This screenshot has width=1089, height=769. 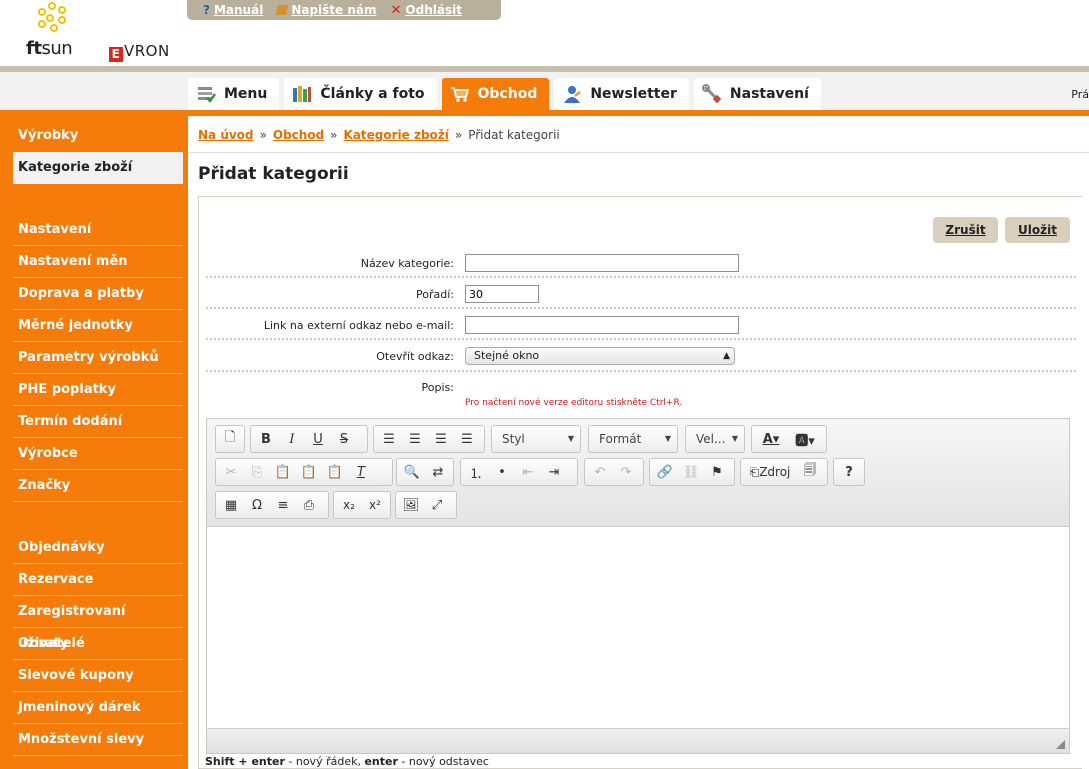 I want to click on sidebar-item-currencies: Nastavení měn, so click(x=98, y=262).